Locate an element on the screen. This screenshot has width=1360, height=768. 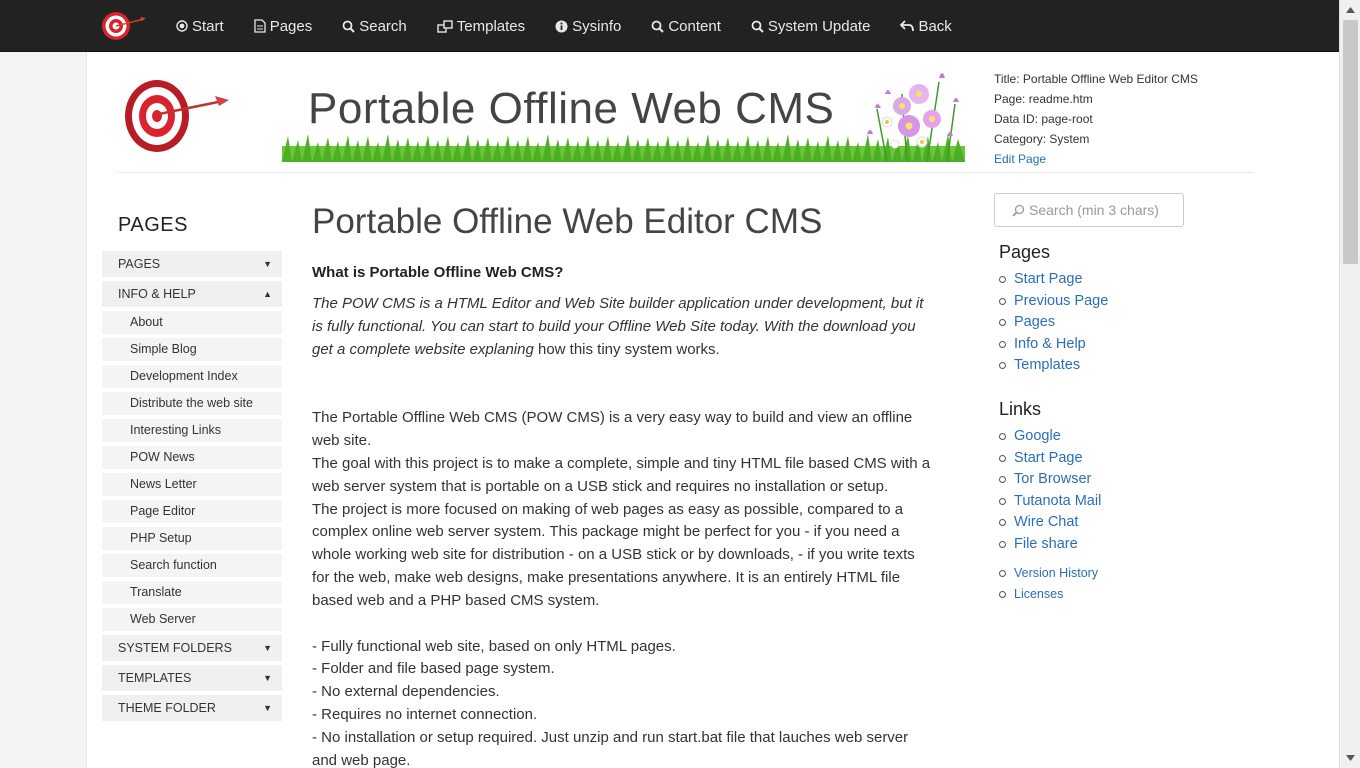
menu-item-simple-blog: Simple Blog is located at coordinates (192, 349).